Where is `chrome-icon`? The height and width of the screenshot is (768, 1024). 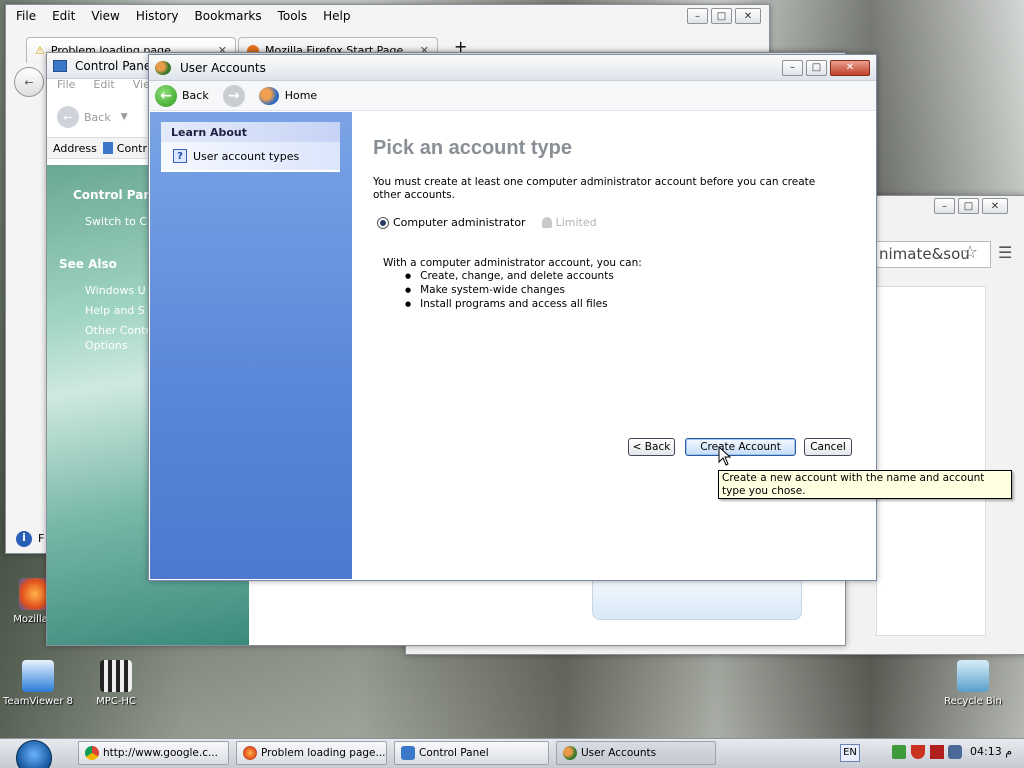 chrome-icon is located at coordinates (92, 753).